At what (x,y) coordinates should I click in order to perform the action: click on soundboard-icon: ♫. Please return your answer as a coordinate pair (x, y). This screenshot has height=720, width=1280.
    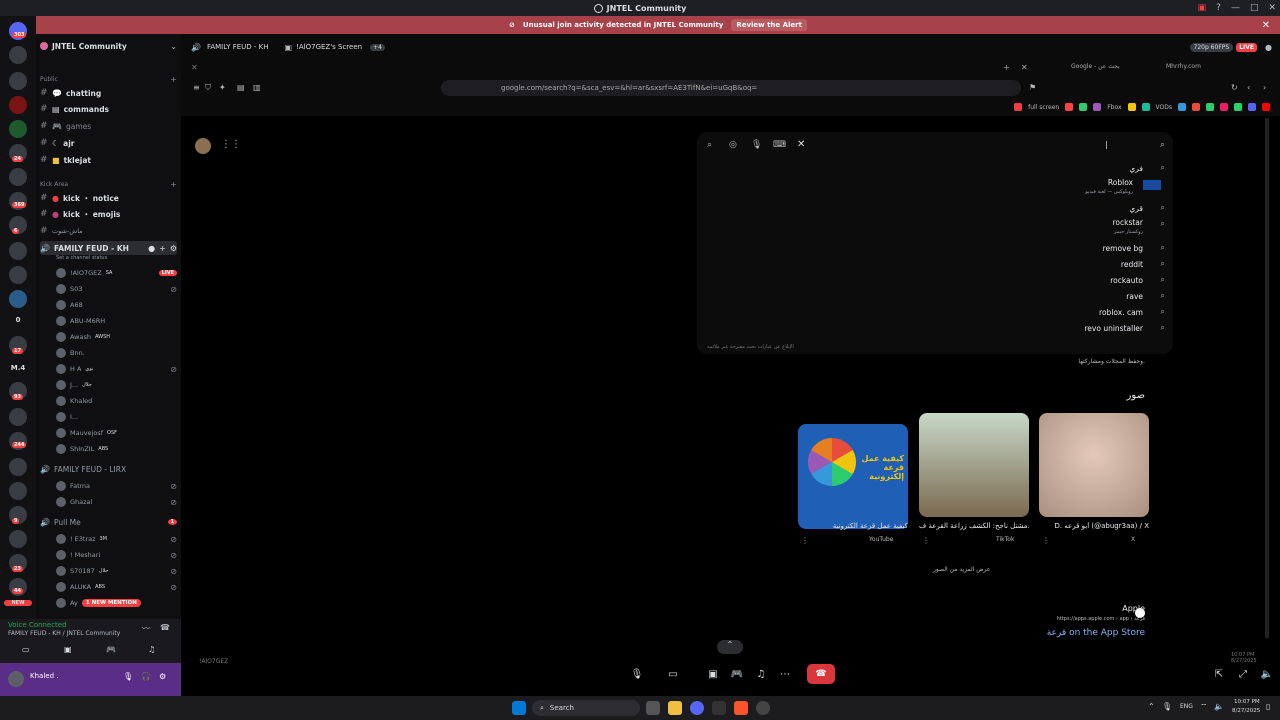
    Looking at the image, I should click on (761, 675).